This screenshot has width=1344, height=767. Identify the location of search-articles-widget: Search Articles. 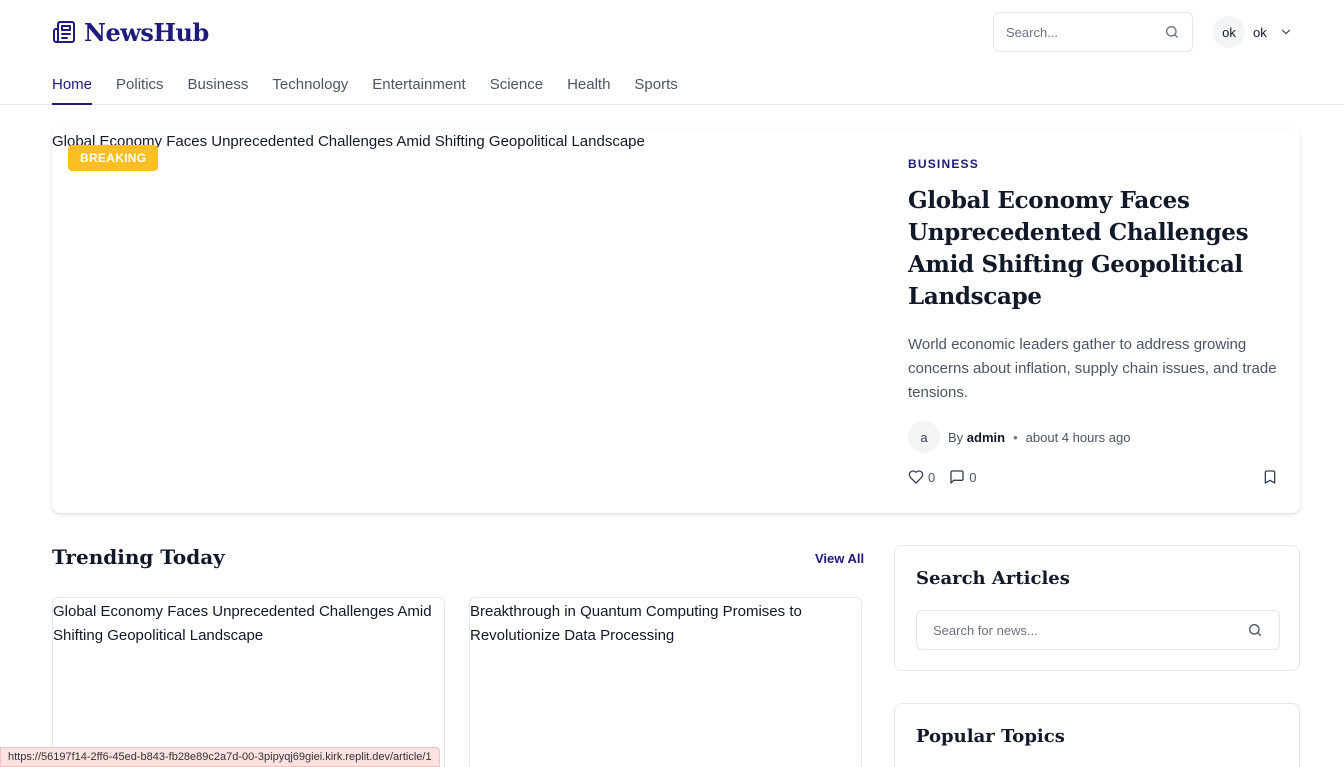
(1097, 608).